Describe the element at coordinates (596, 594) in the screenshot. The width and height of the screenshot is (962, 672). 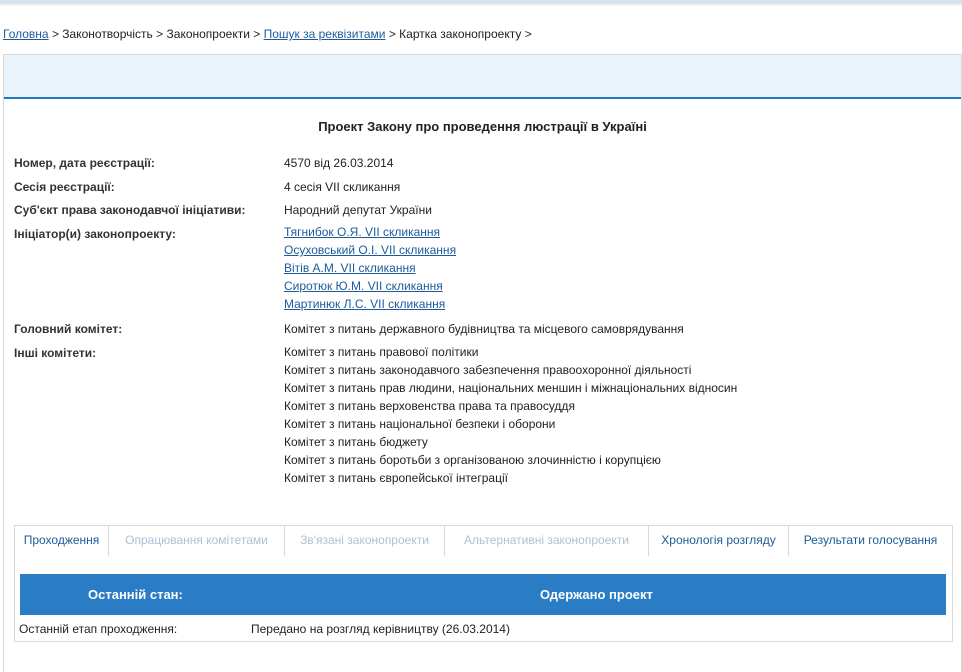
I see `status-value: Одержано проект` at that location.